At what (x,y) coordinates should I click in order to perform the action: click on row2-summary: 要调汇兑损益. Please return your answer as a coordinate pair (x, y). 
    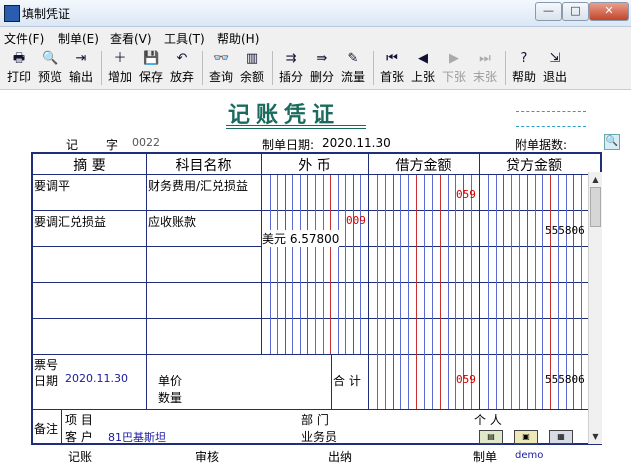
    Looking at the image, I should click on (70, 221).